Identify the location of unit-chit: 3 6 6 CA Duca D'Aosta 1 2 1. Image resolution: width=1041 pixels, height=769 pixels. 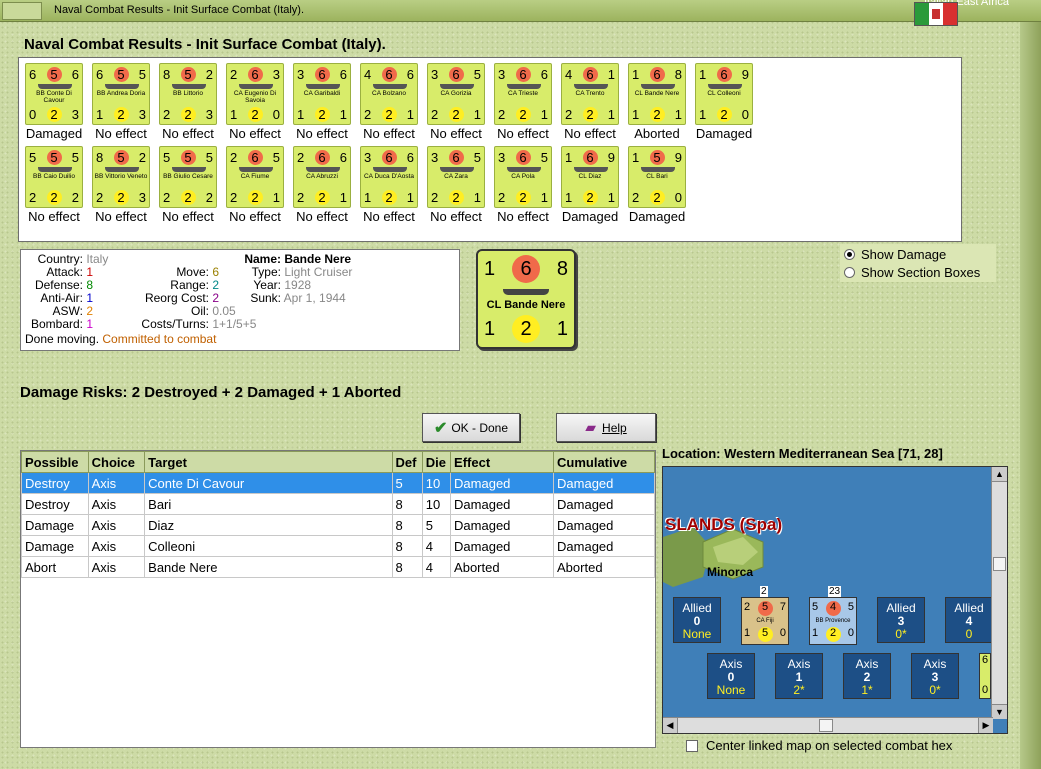
(389, 177).